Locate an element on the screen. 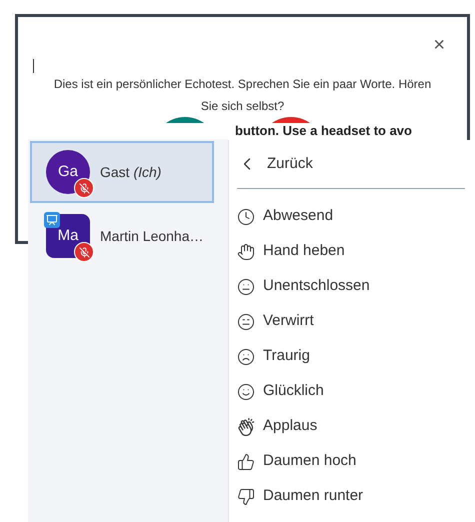 The image size is (475, 522). confused-face-icon is located at coordinates (246, 321).